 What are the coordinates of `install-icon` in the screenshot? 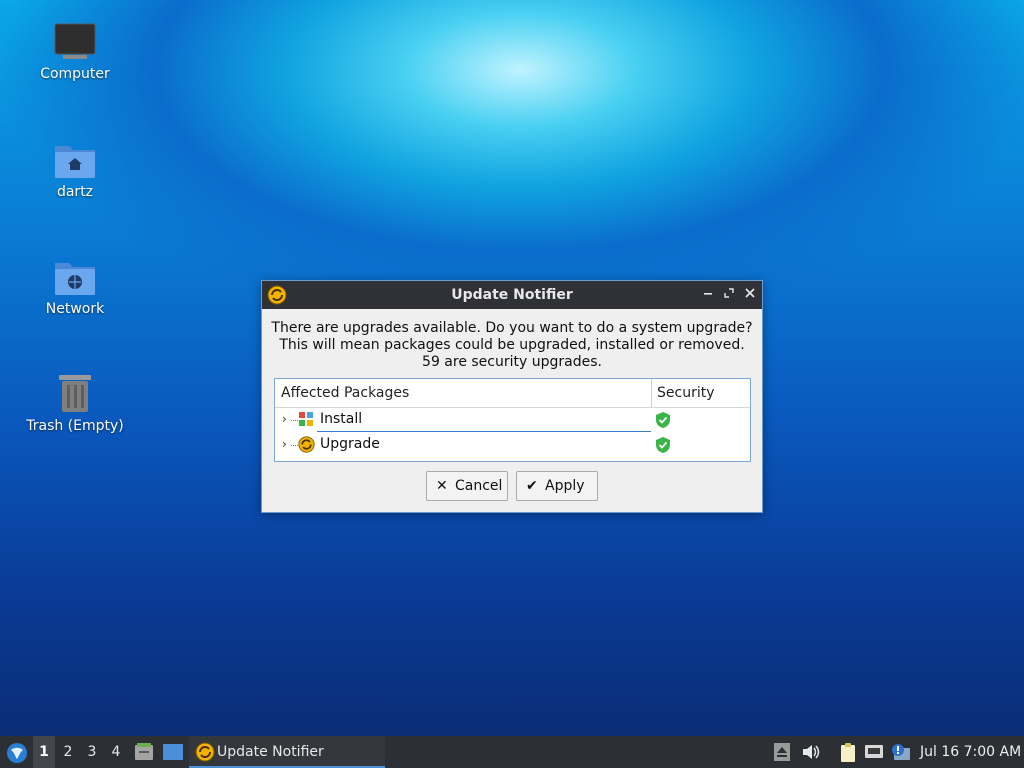 It's located at (306, 419).